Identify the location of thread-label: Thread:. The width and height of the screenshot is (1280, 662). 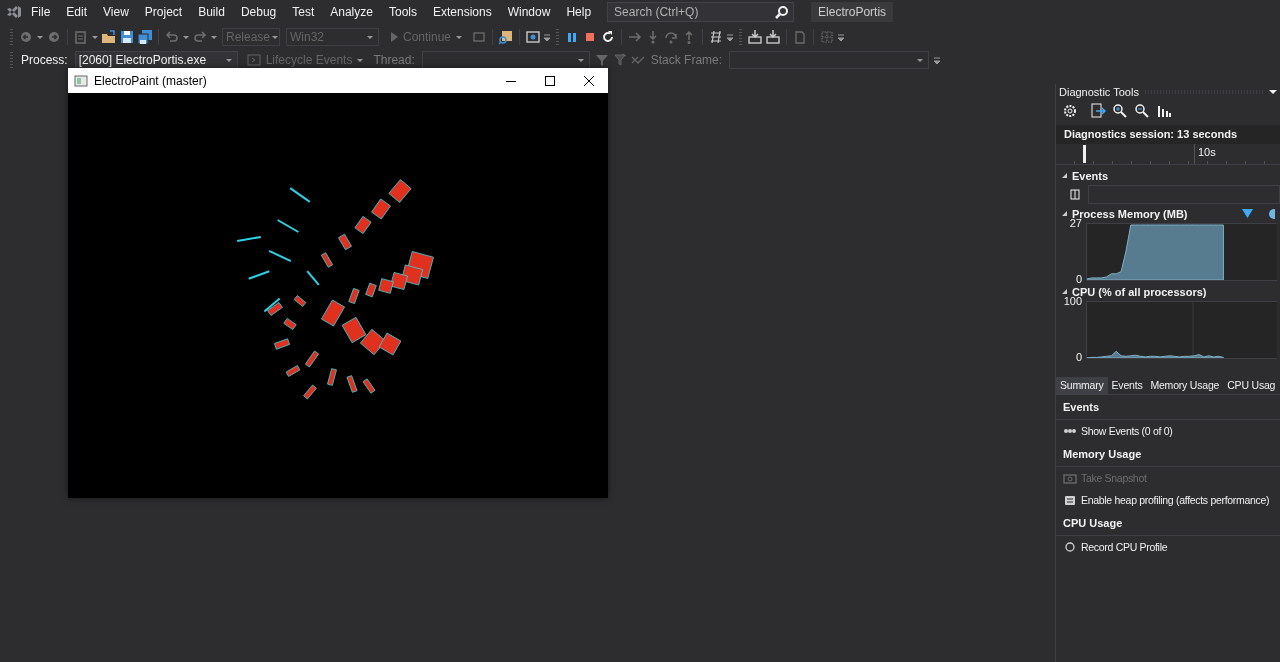
(394, 60).